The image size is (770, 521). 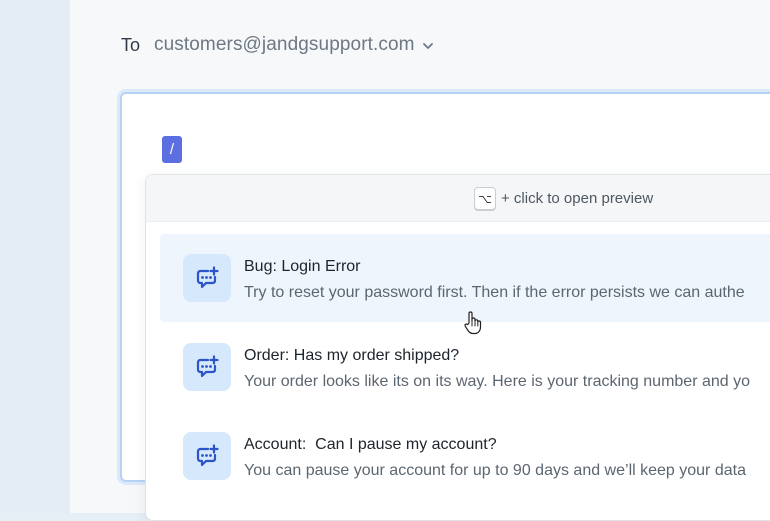 I want to click on preview-hint: + click to open preview, so click(x=577, y=198).